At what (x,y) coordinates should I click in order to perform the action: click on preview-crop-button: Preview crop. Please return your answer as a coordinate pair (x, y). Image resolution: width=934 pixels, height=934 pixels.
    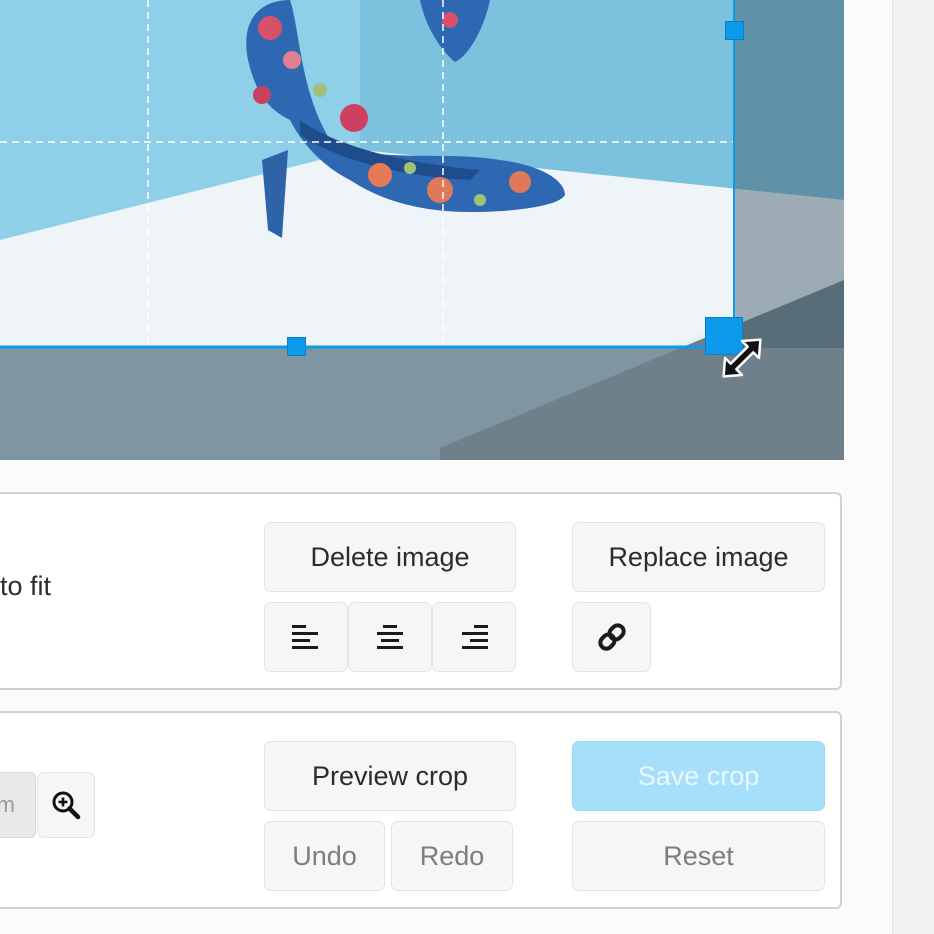
    Looking at the image, I should click on (390, 776).